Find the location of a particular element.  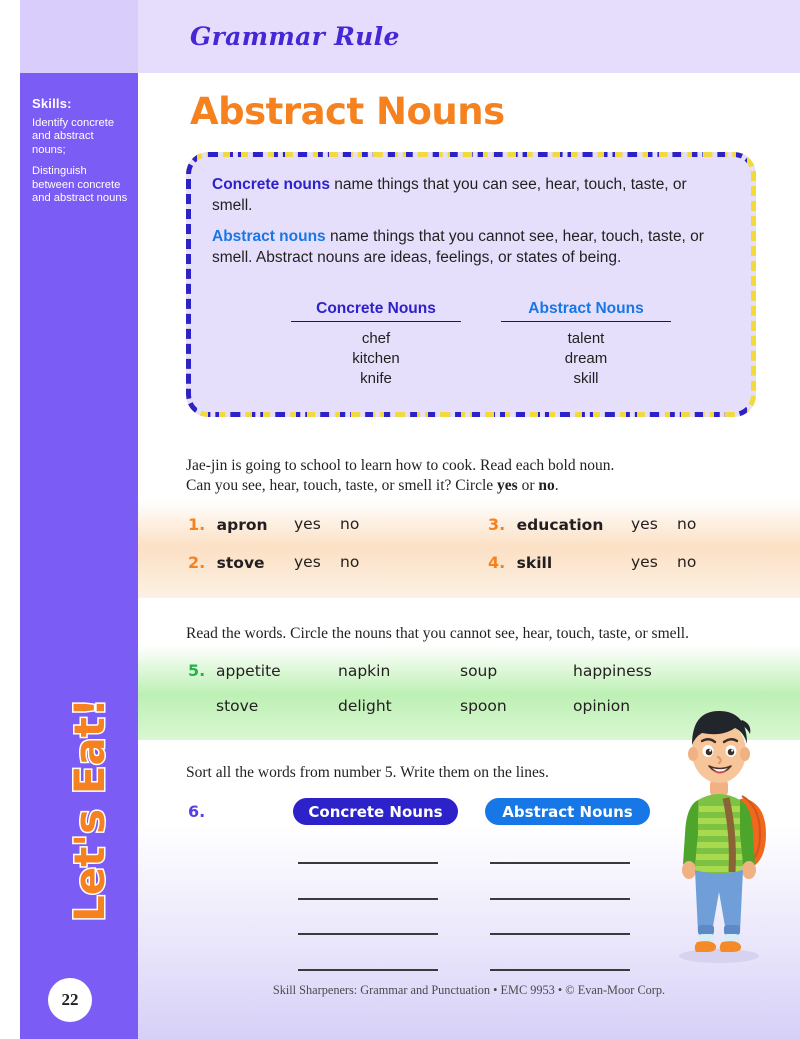

noun-table-underline-abstract is located at coordinates (586, 321).